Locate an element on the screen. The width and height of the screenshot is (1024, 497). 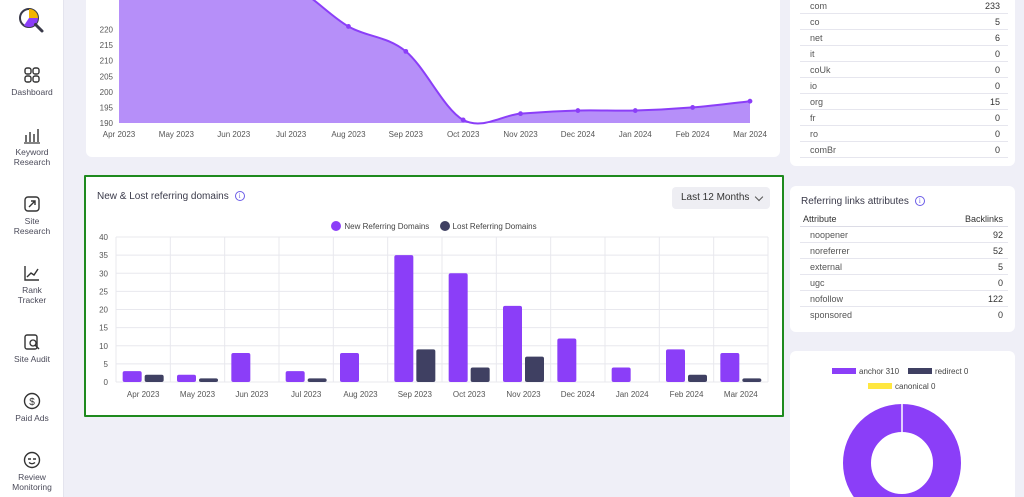
sidebar-item-site-audit: Site Audit is located at coordinates (32, 348).